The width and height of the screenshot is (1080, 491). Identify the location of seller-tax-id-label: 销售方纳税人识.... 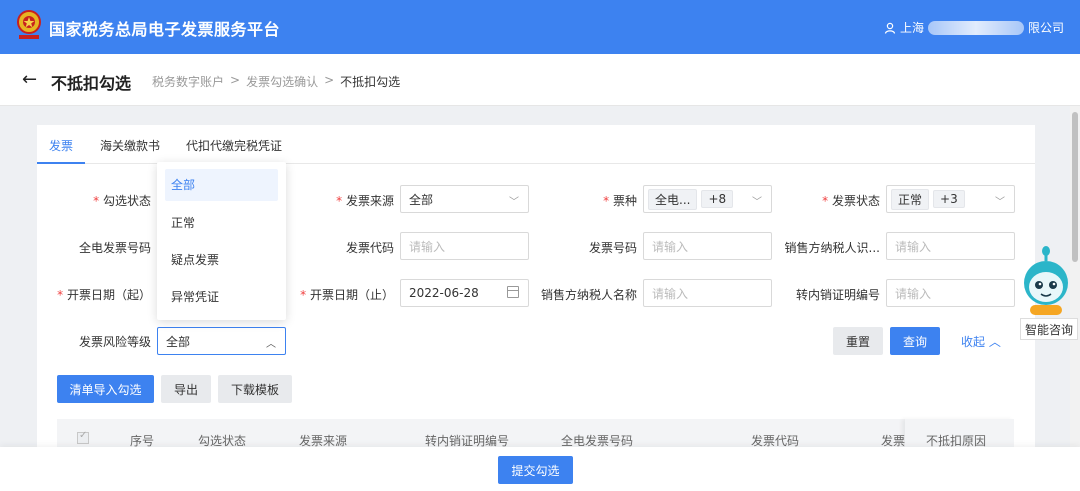
(832, 248).